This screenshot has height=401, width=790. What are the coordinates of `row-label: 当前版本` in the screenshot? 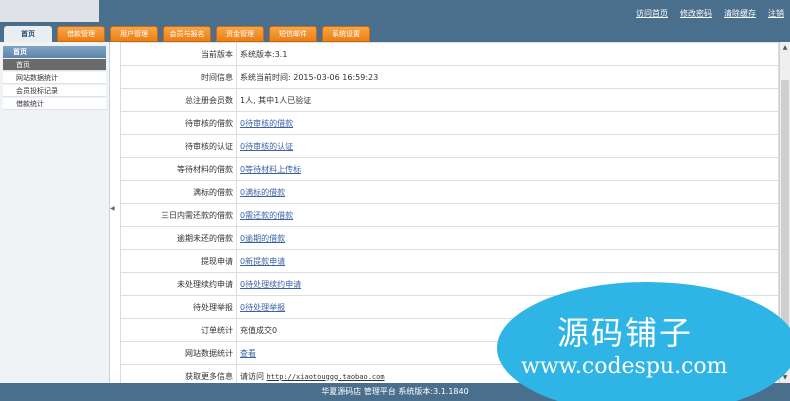 It's located at (178, 54).